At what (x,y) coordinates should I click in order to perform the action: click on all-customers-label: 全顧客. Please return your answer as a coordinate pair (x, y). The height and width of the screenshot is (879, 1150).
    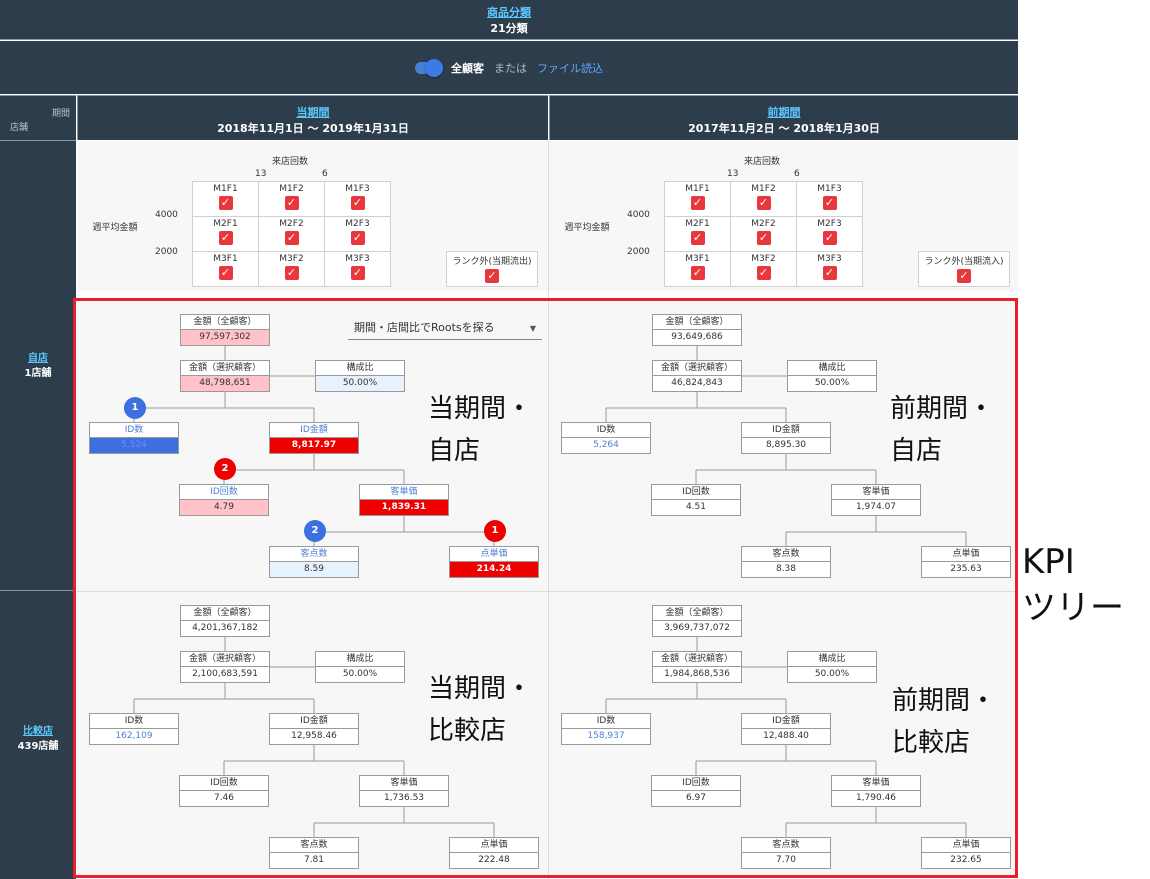
    Looking at the image, I should click on (467, 68).